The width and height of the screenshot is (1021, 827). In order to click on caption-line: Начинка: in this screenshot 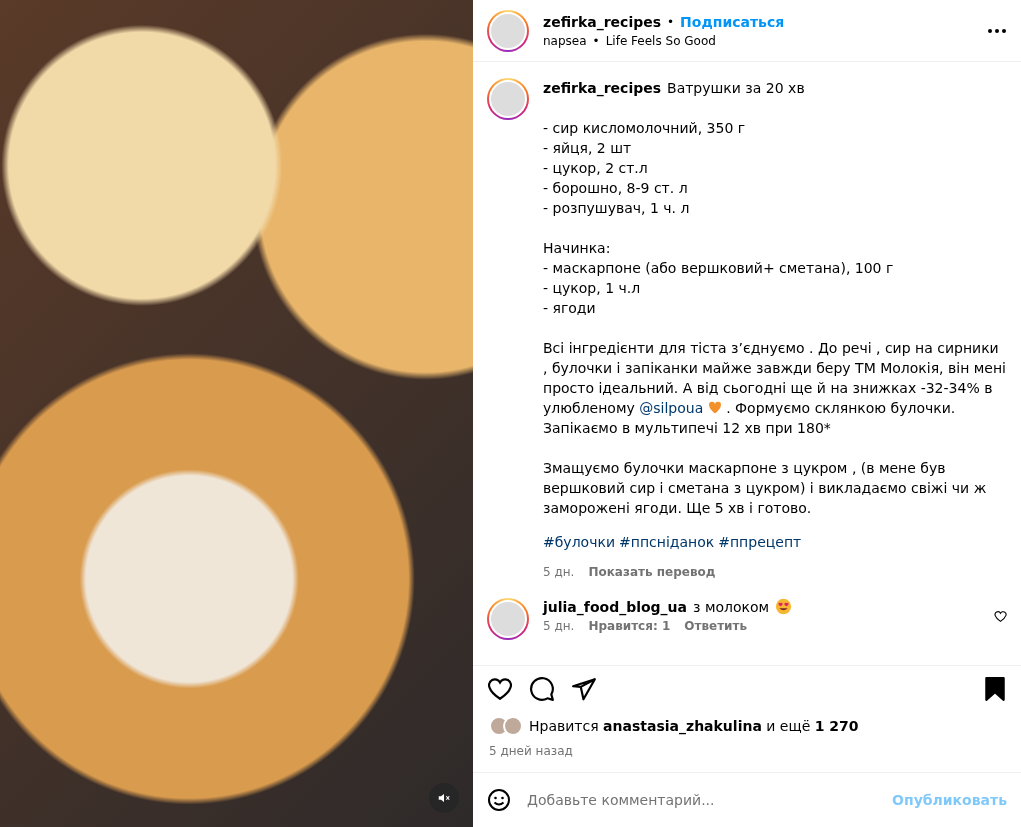, I will do `click(577, 248)`.